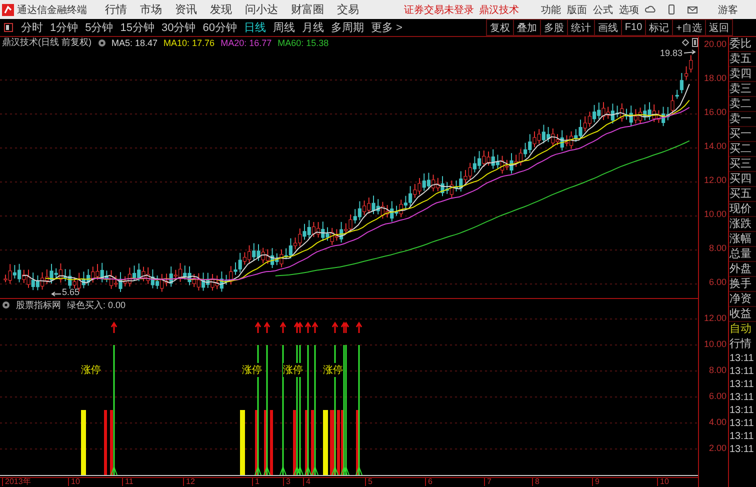  I want to click on toolbar-button: 复权, so click(499, 27).